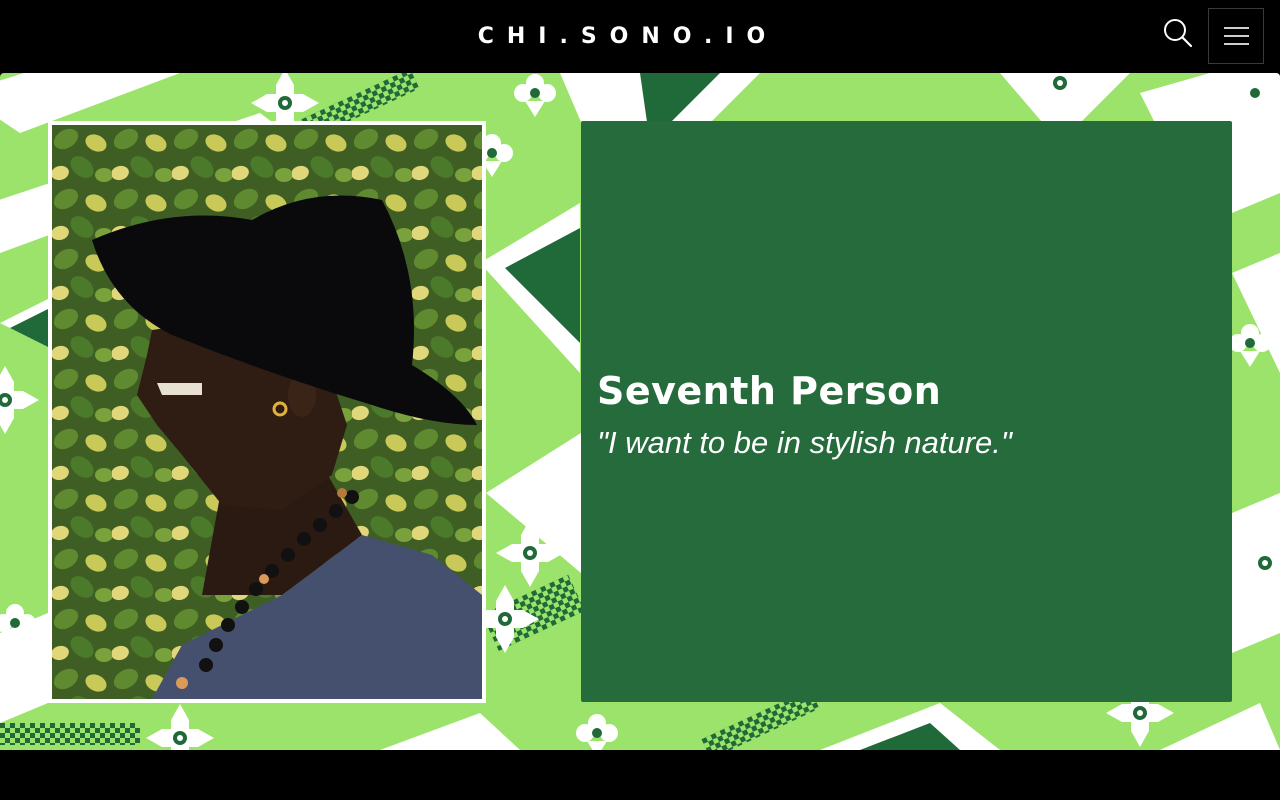  What do you see at coordinates (769, 391) in the screenshot?
I see `person-name: Seventh Person` at bounding box center [769, 391].